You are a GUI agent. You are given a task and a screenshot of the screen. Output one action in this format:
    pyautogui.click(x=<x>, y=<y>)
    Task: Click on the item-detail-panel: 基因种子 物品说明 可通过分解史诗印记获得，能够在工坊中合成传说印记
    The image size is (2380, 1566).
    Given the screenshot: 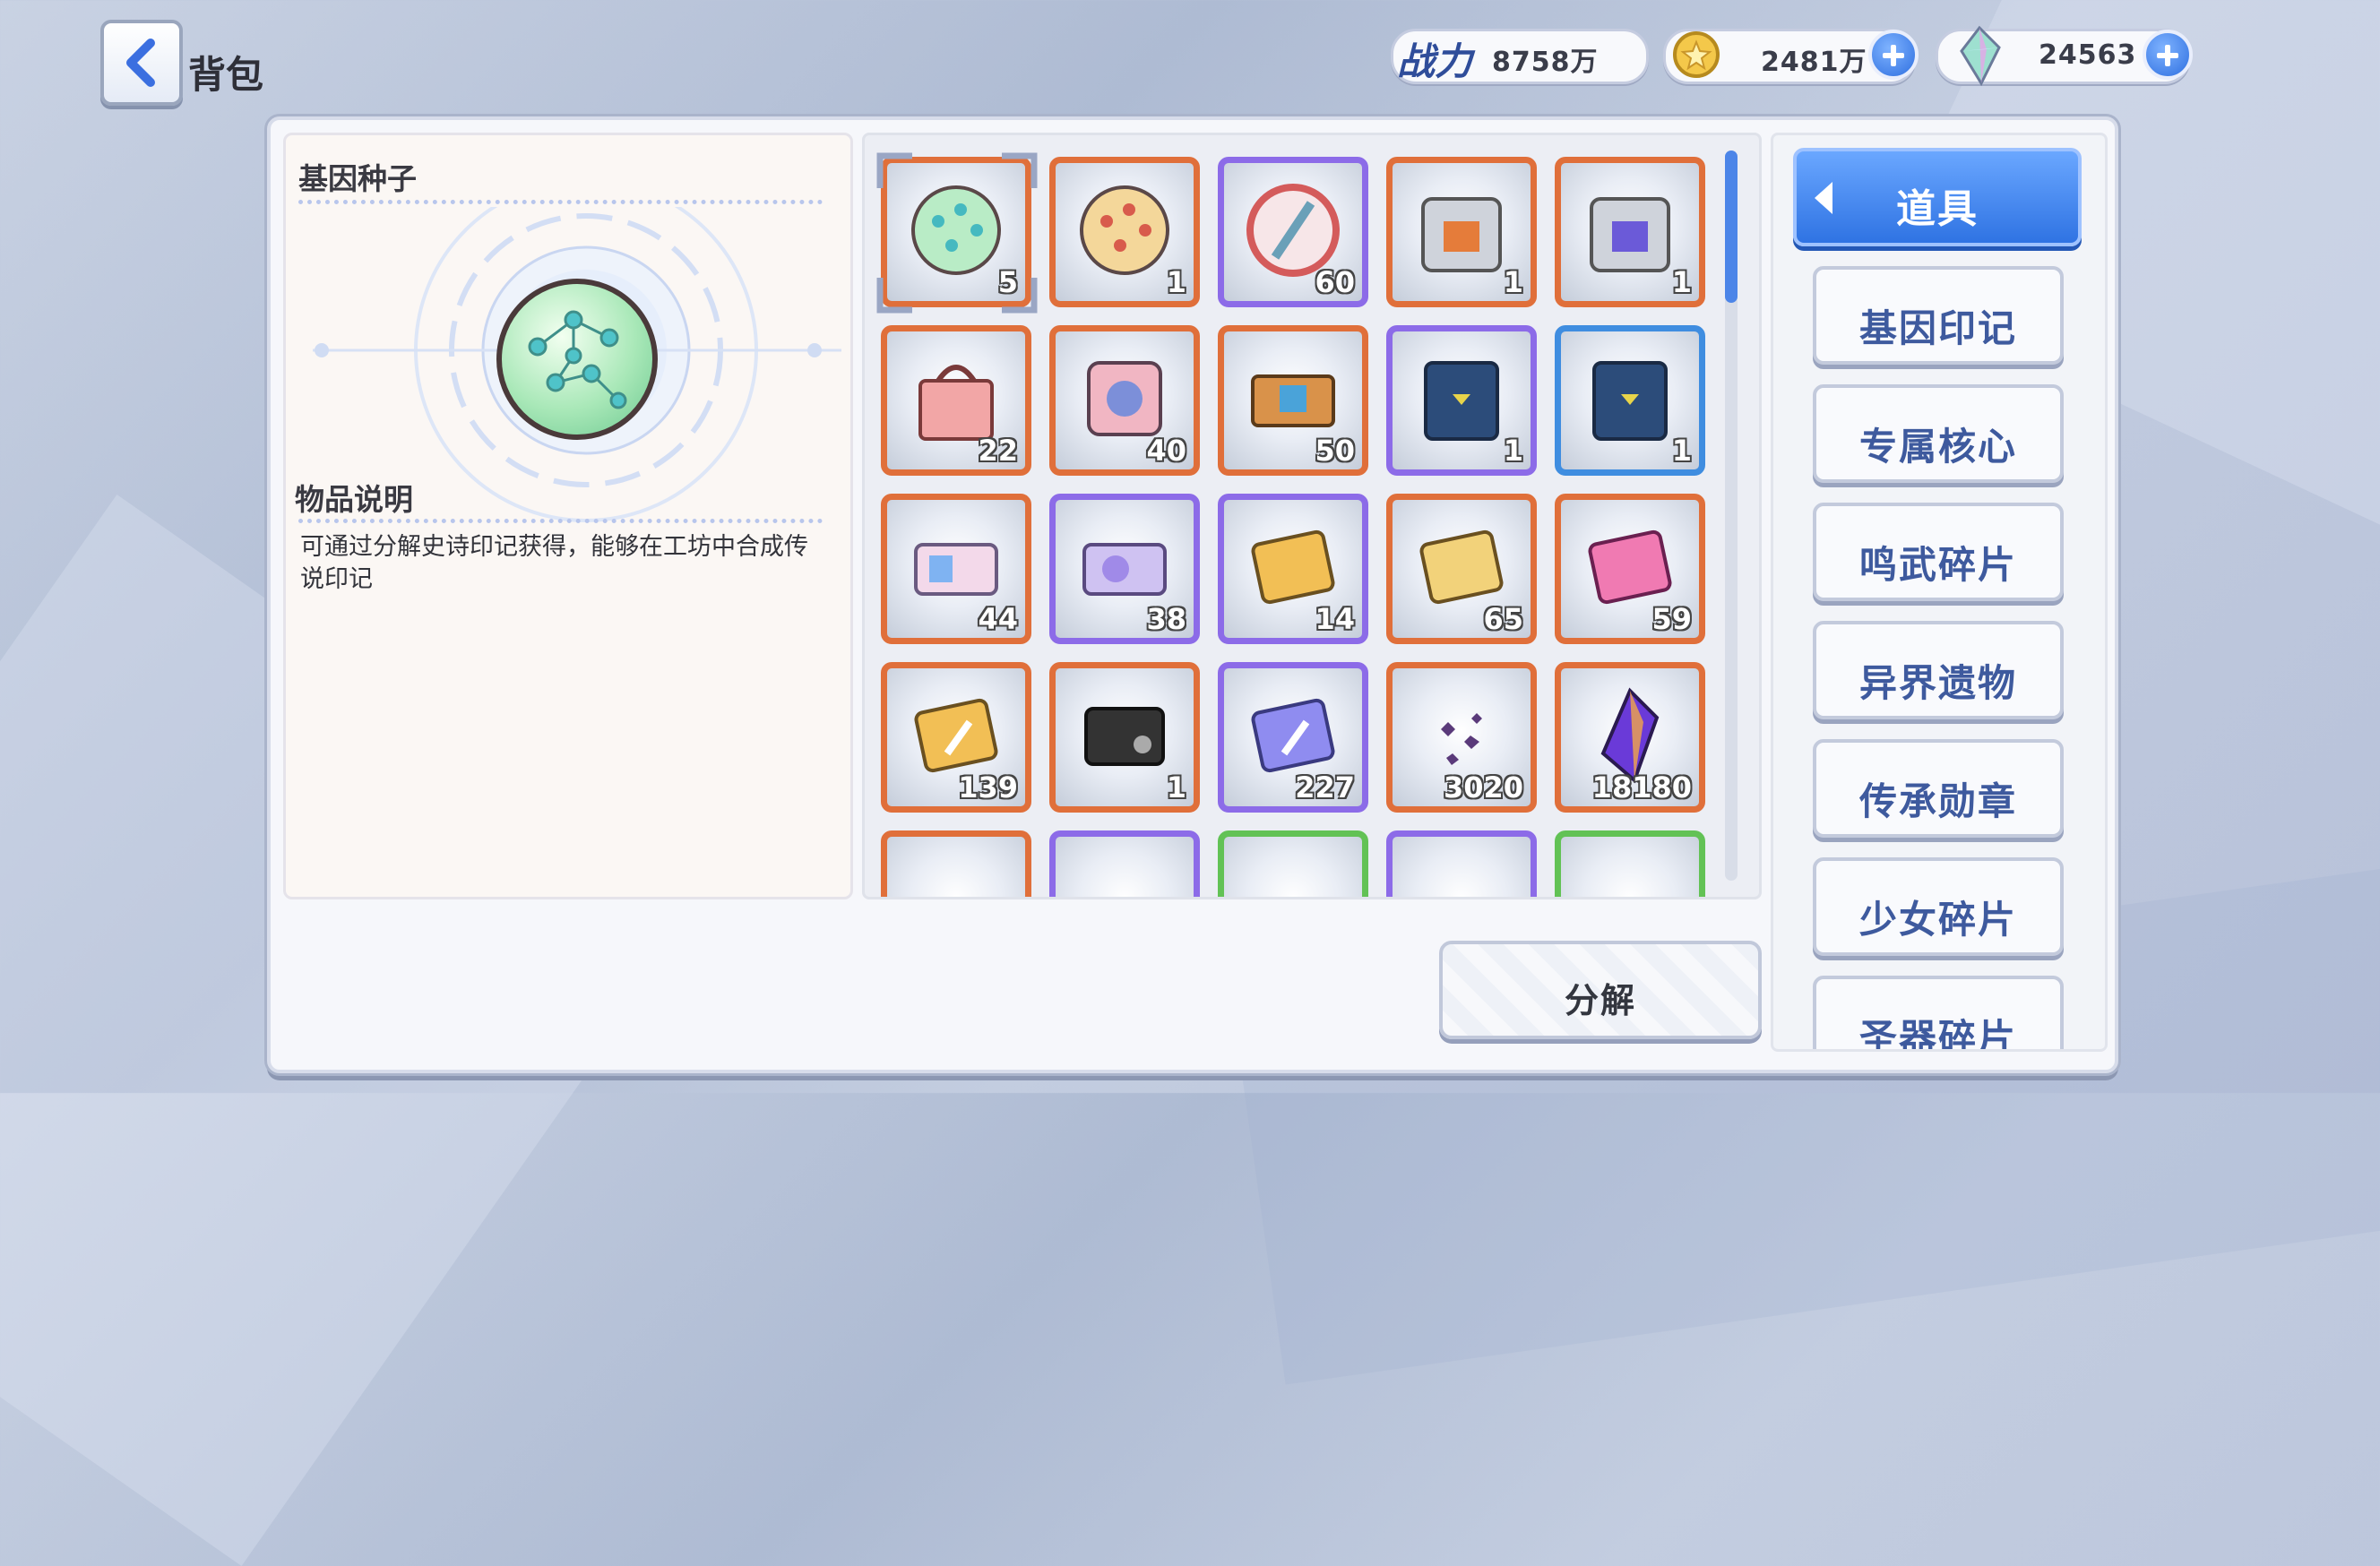 What is the action you would take?
    pyautogui.click(x=568, y=516)
    